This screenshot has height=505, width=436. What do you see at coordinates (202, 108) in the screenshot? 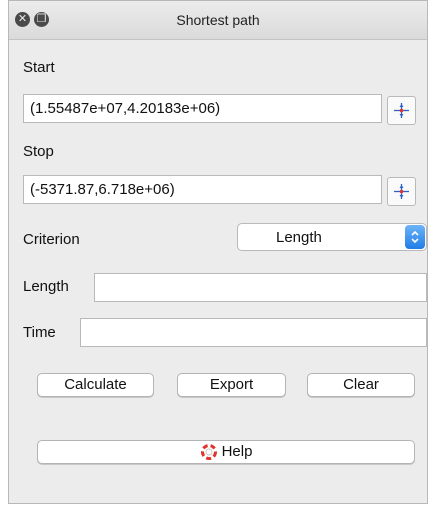
I see `start-field` at bounding box center [202, 108].